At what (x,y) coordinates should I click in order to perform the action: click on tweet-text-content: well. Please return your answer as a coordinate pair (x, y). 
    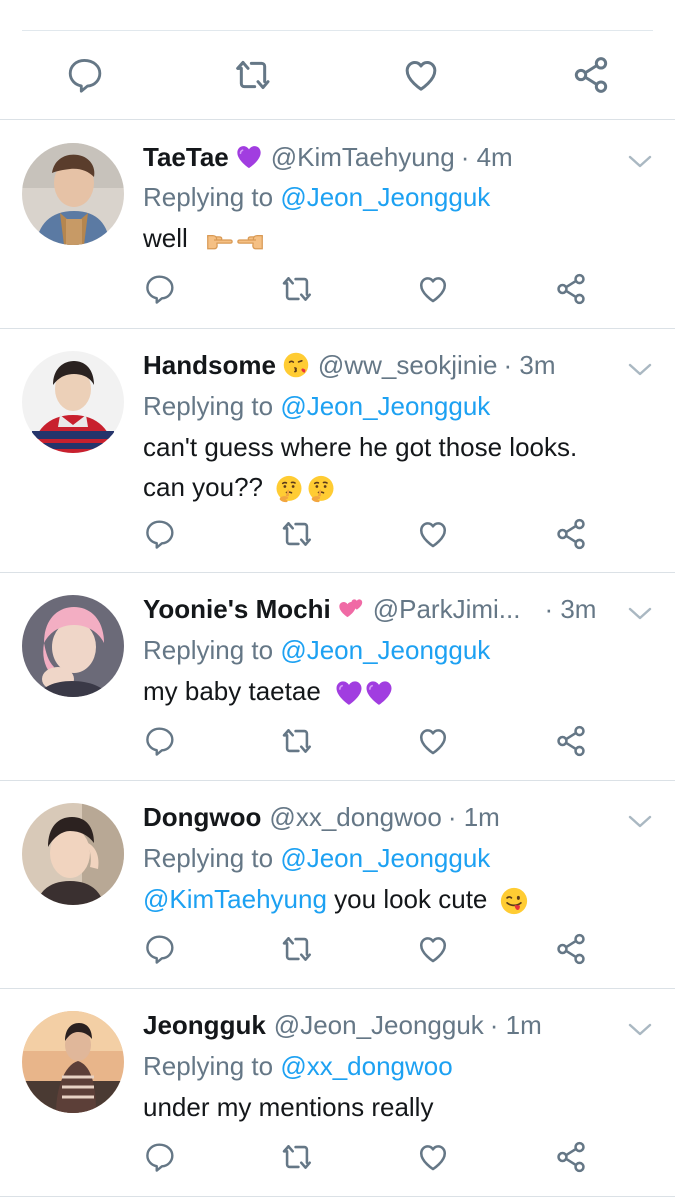
    Looking at the image, I should click on (165, 238).